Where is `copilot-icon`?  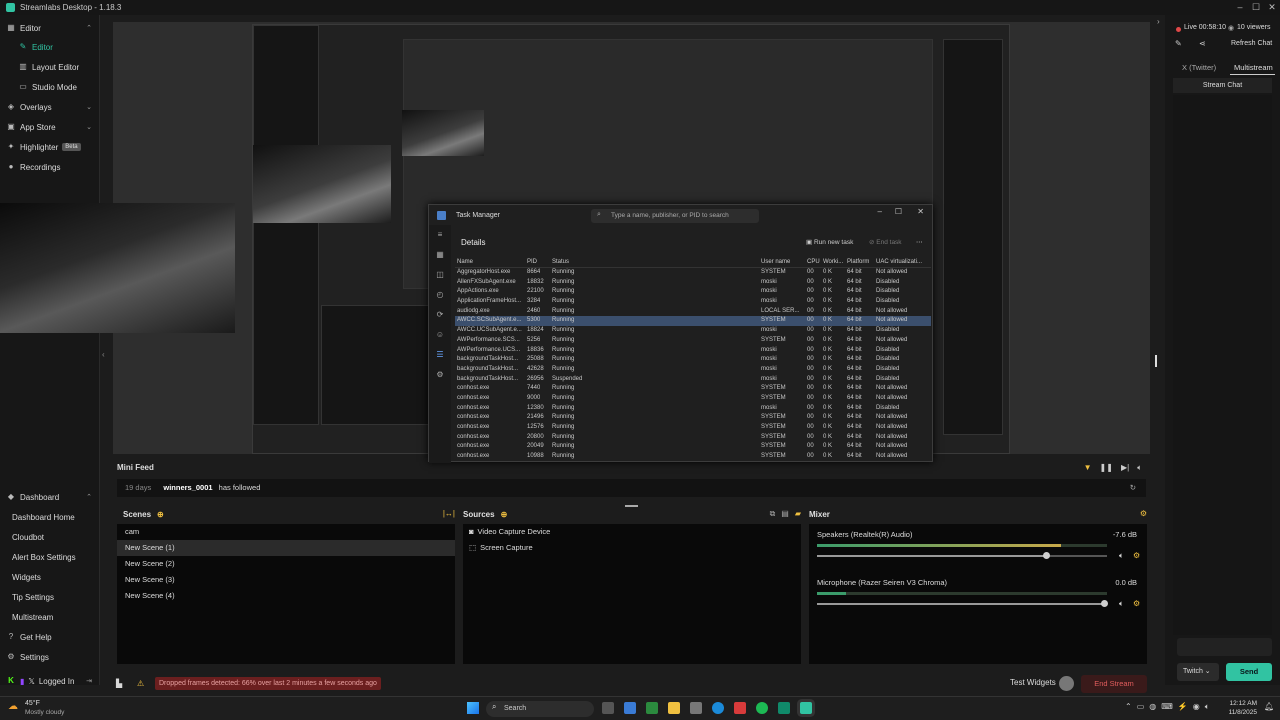
copilot-icon is located at coordinates (630, 708).